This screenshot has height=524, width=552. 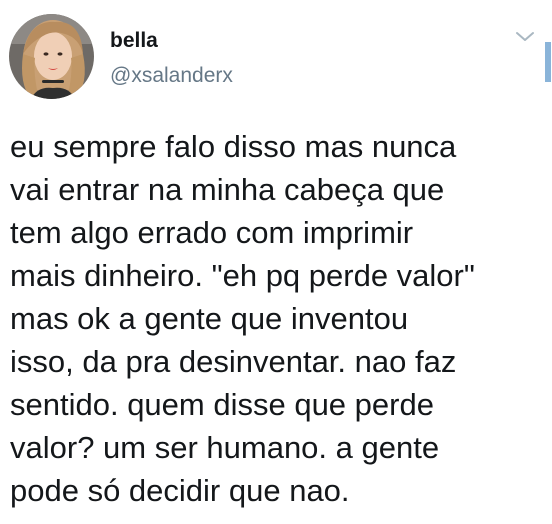 What do you see at coordinates (209, 318) in the screenshot?
I see `tweet-line: mas ok a gente que inventou` at bounding box center [209, 318].